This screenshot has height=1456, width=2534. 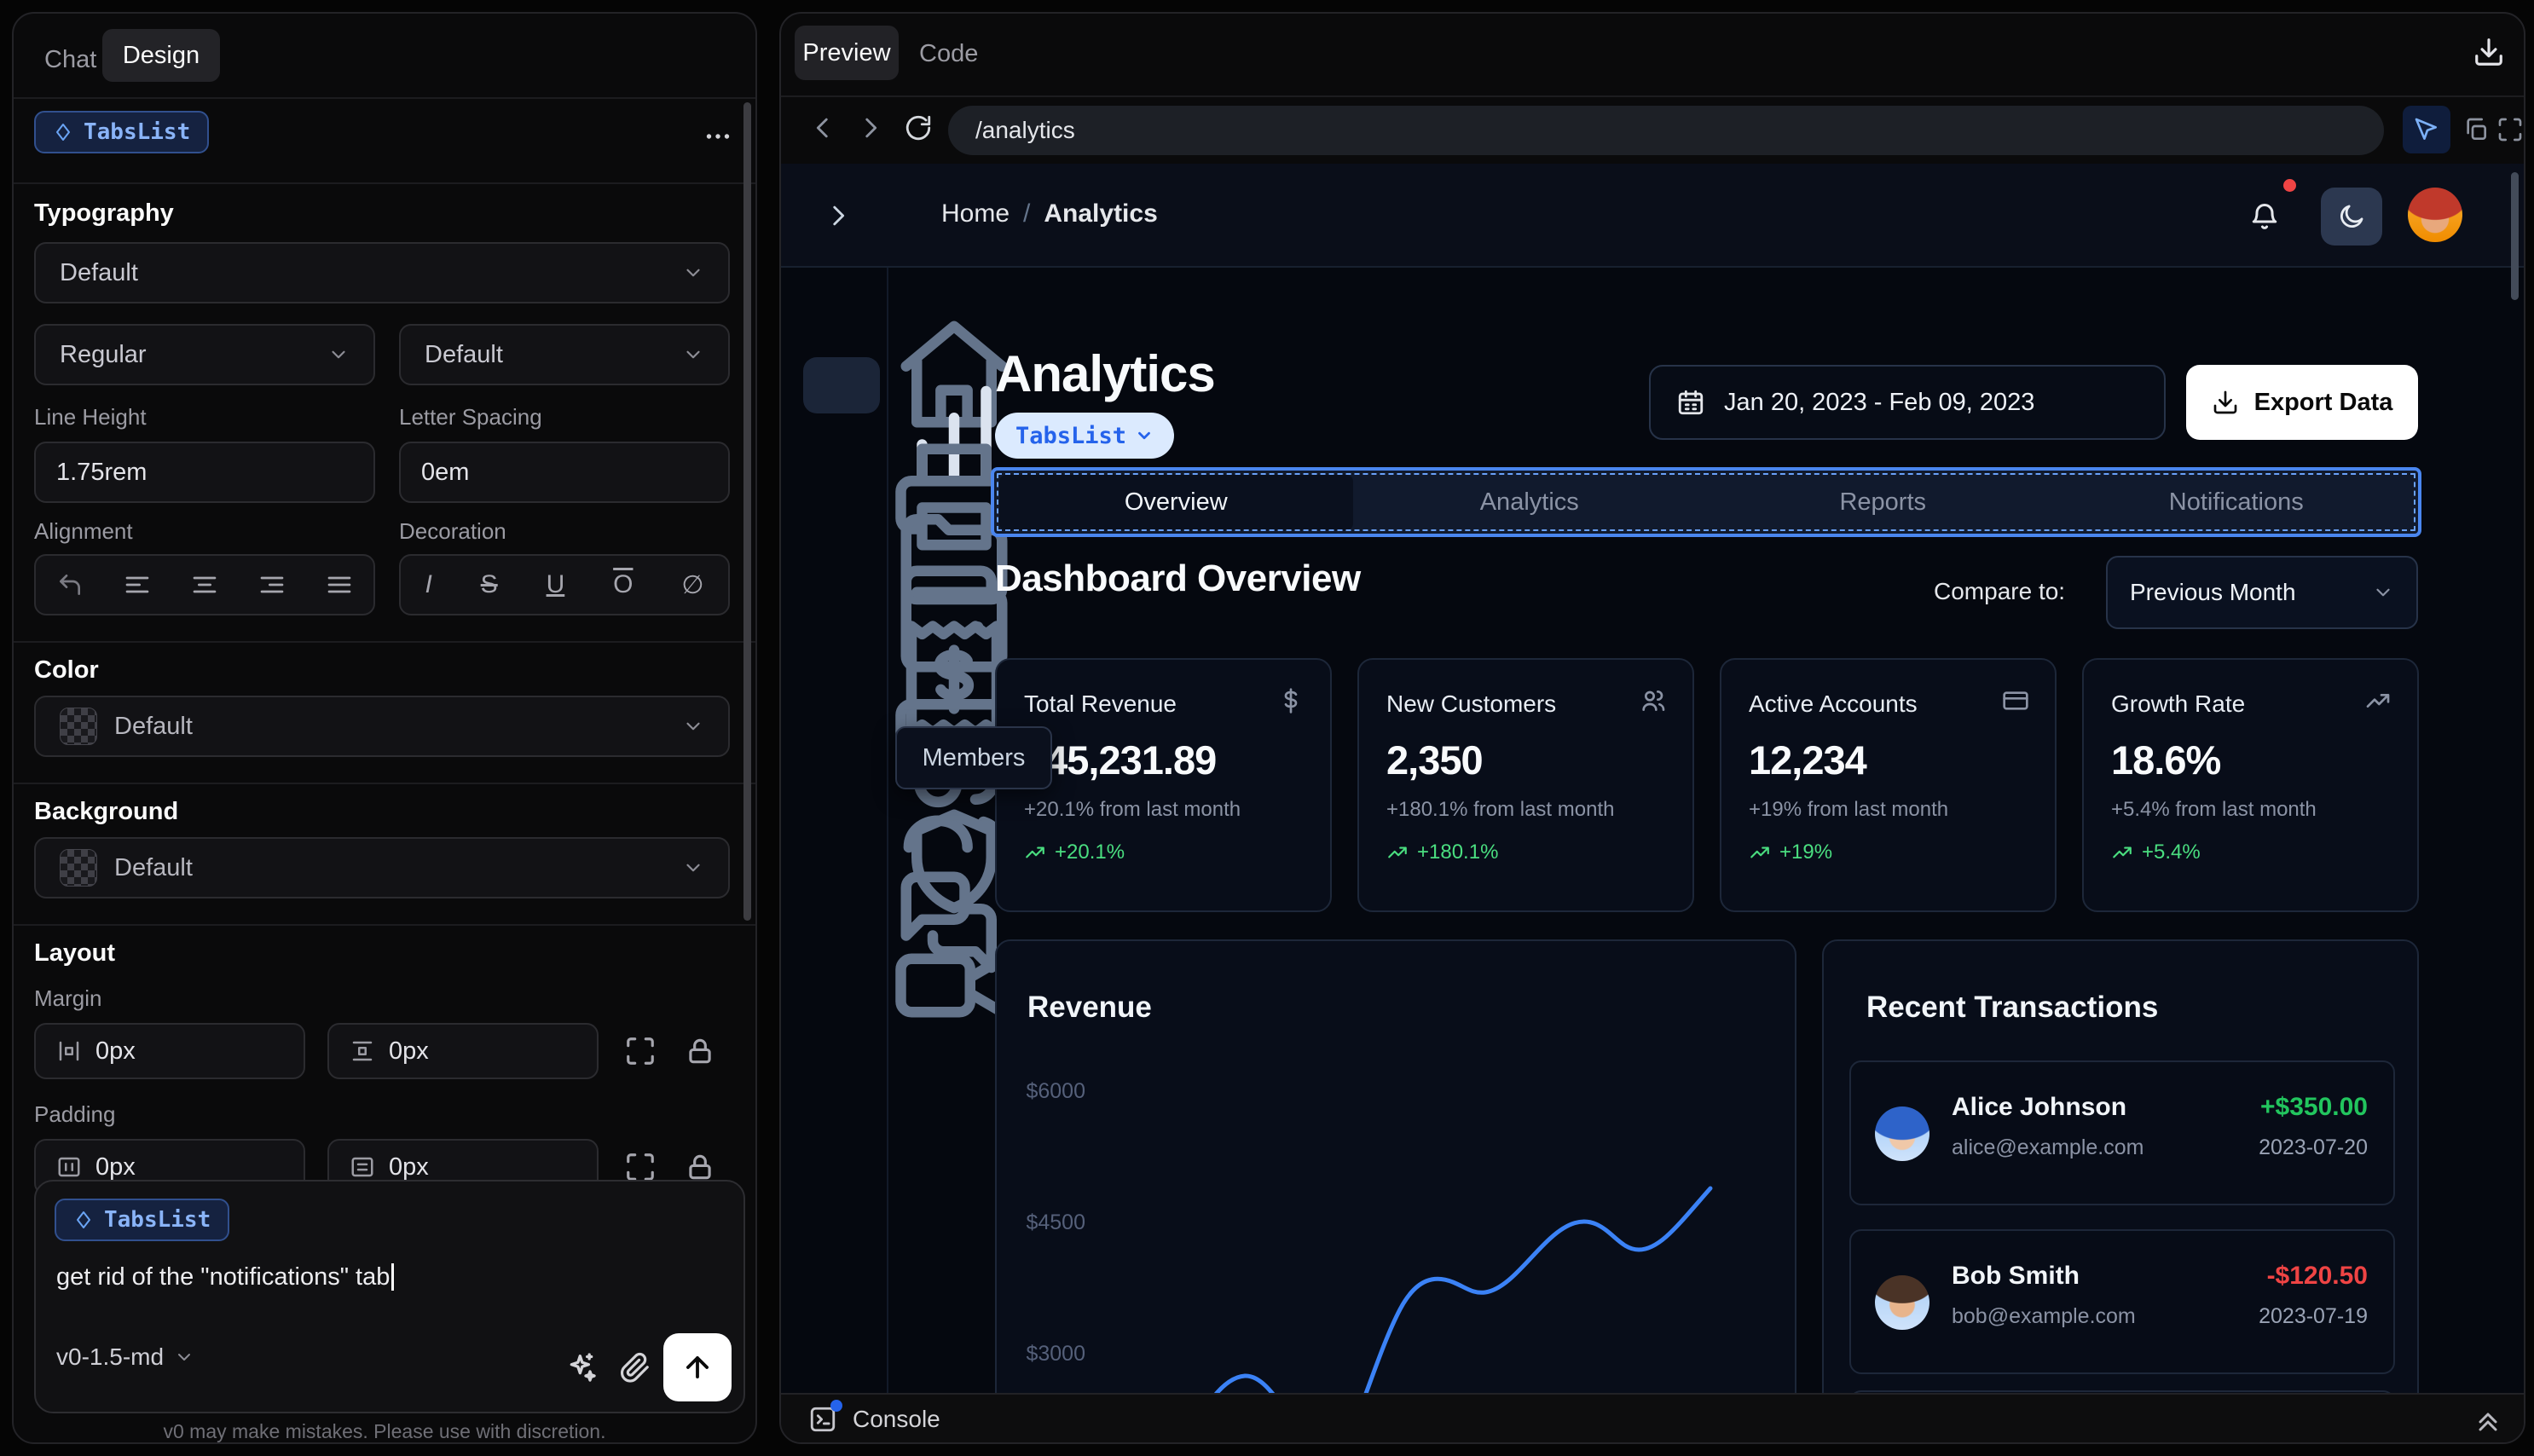 I want to click on line-height-input, so click(x=204, y=472).